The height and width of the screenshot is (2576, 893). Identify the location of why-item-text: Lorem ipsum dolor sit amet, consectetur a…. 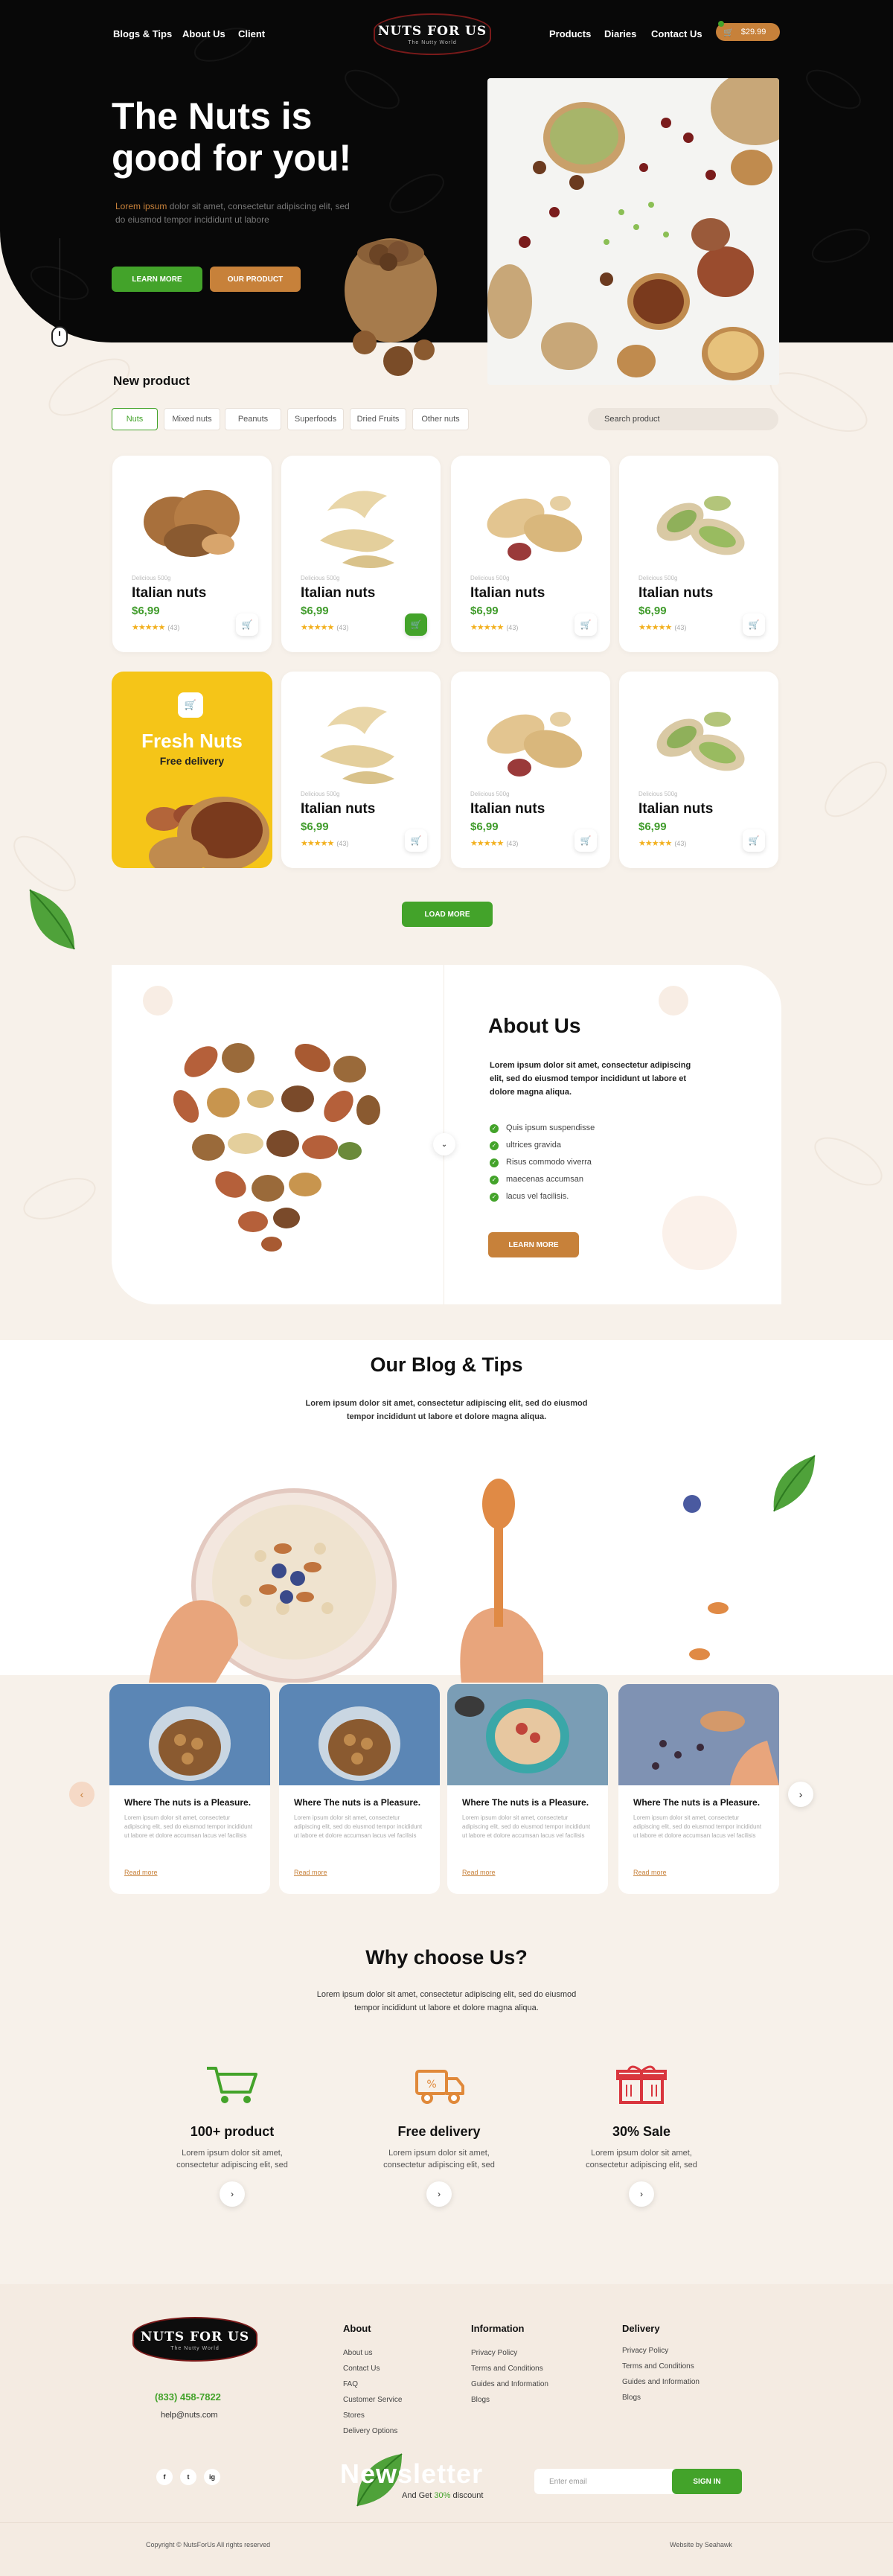
(232, 2159).